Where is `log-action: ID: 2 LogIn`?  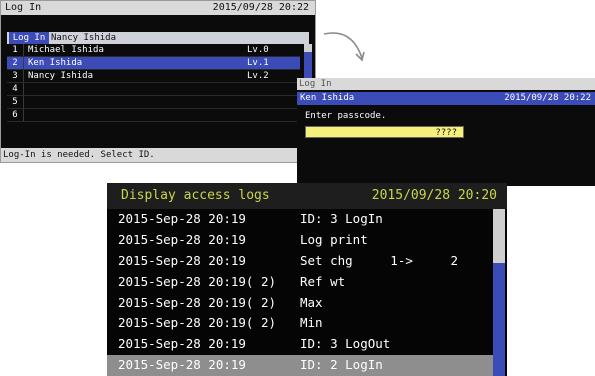
log-action: ID: 2 LogIn is located at coordinates (341, 365).